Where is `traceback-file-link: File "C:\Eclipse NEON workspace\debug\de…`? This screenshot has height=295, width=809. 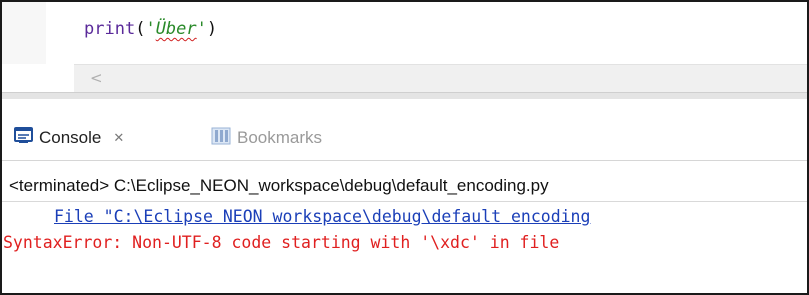 traceback-file-link: File "C:\Eclipse NEON workspace\debug\de… is located at coordinates (322, 216).